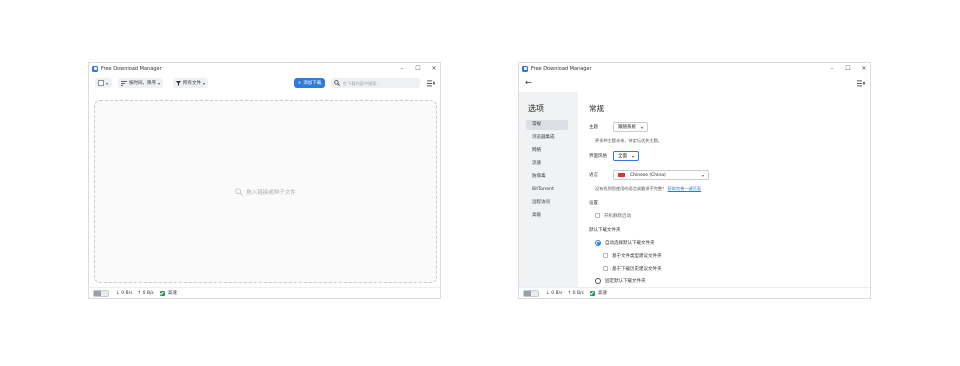  What do you see at coordinates (648, 175) in the screenshot?
I see `language-value: Chinese (China)` at bounding box center [648, 175].